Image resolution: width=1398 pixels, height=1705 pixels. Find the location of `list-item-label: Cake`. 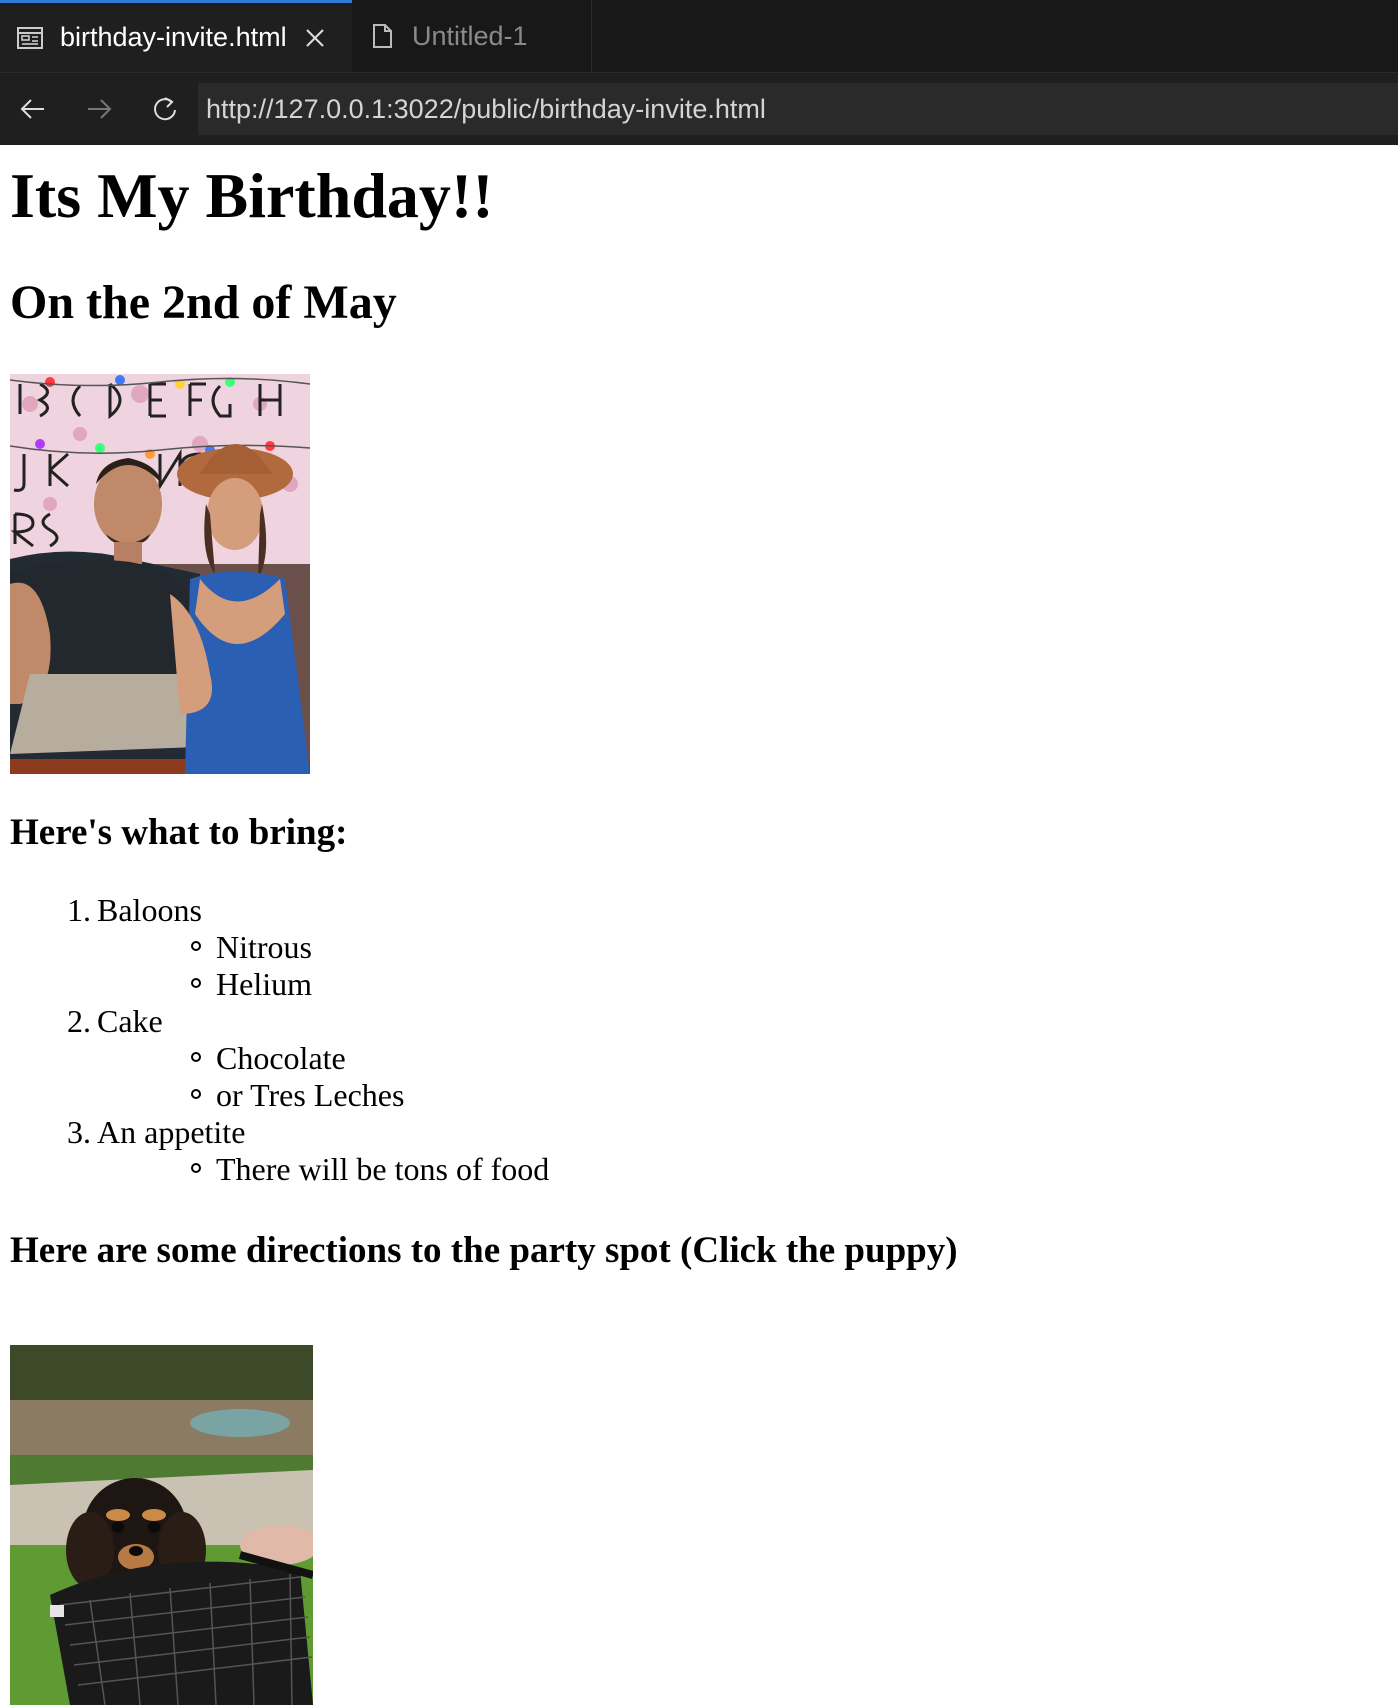

list-item-label: Cake is located at coordinates (130, 1021).